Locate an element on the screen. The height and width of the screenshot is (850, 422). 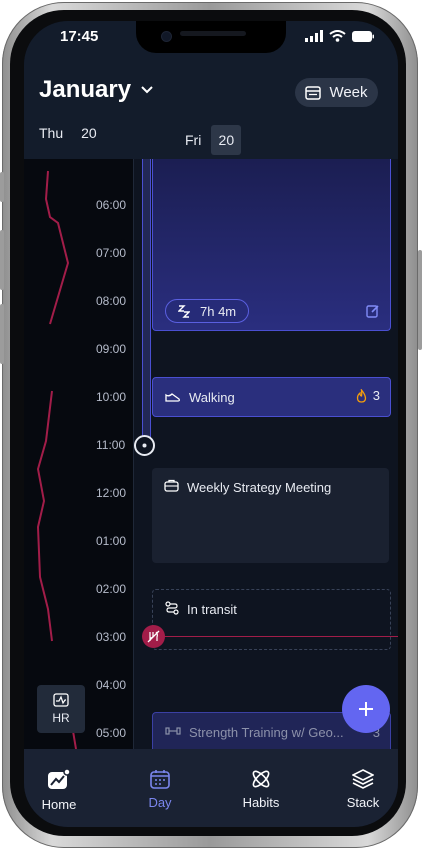
tab-bar: Home Day Habits Stack is located at coordinates (211, 788).